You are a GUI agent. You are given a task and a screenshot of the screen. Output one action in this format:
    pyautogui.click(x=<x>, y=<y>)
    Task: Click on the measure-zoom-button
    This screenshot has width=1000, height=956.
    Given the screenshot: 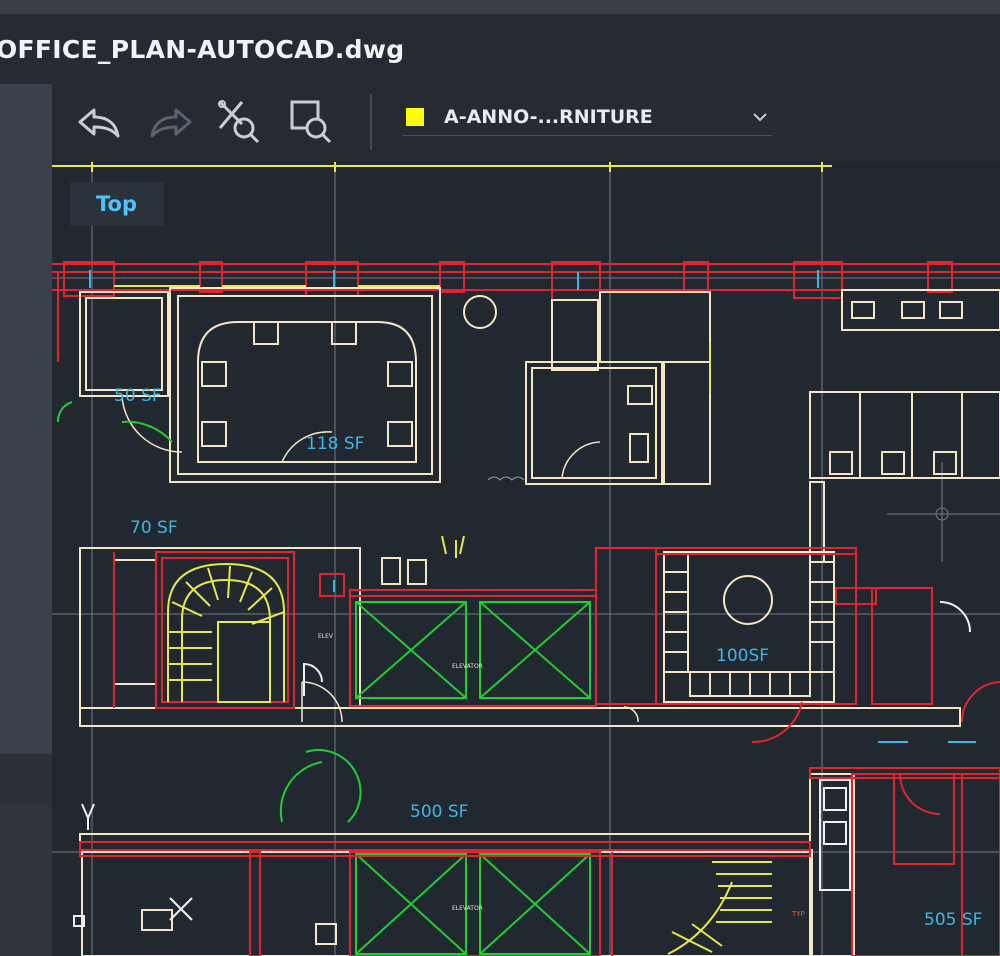 What is the action you would take?
    pyautogui.click(x=240, y=122)
    